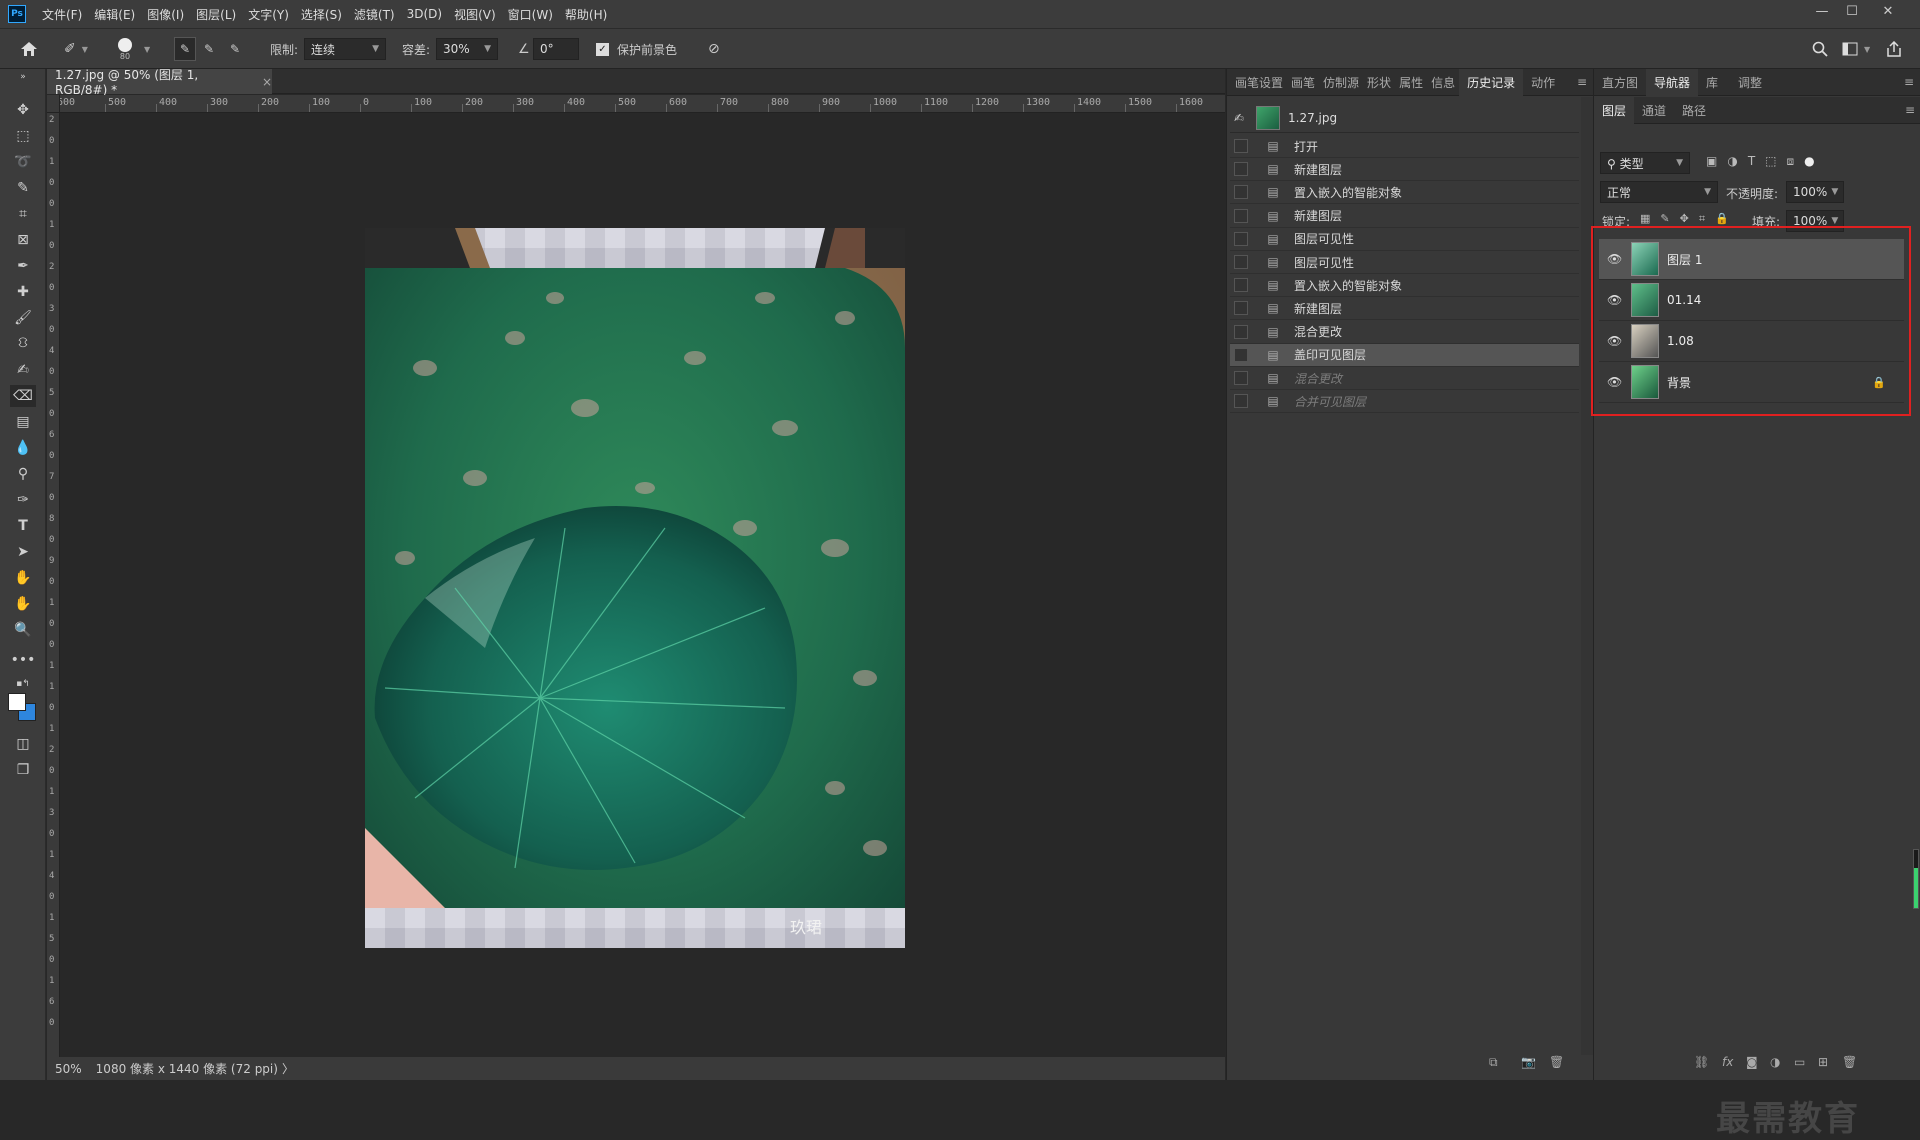 This screenshot has width=1920, height=1140. What do you see at coordinates (23, 396) in the screenshot?
I see `eraser-tool-icon: ⌫` at bounding box center [23, 396].